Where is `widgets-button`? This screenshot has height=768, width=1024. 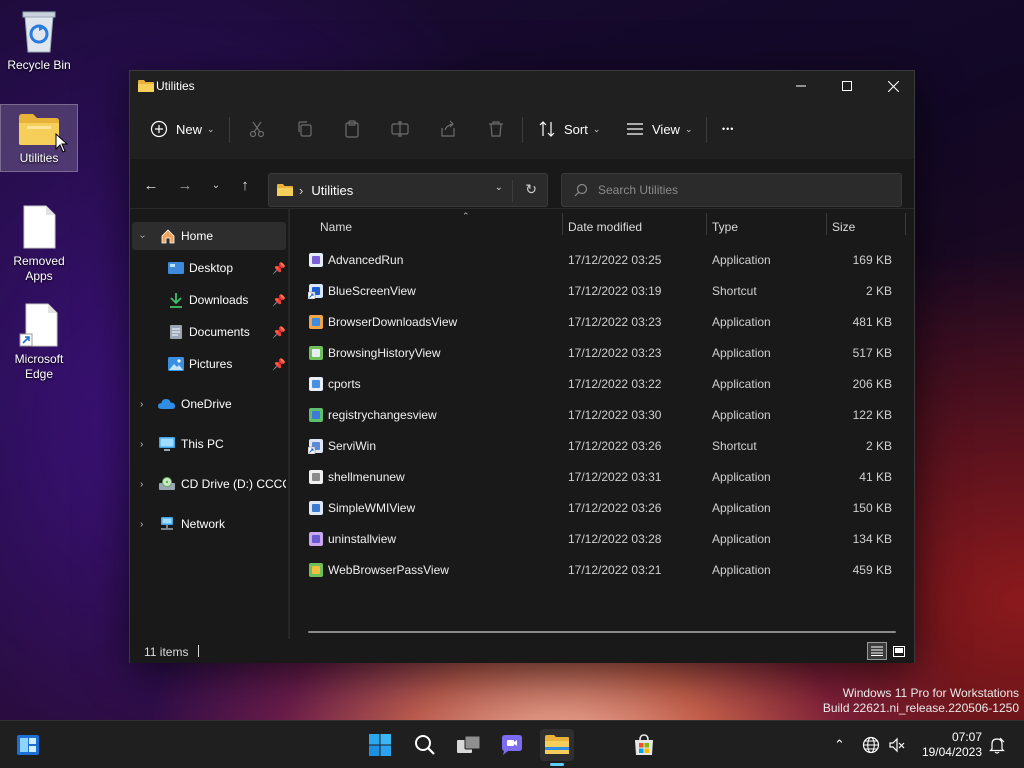 widgets-button is located at coordinates (28, 745).